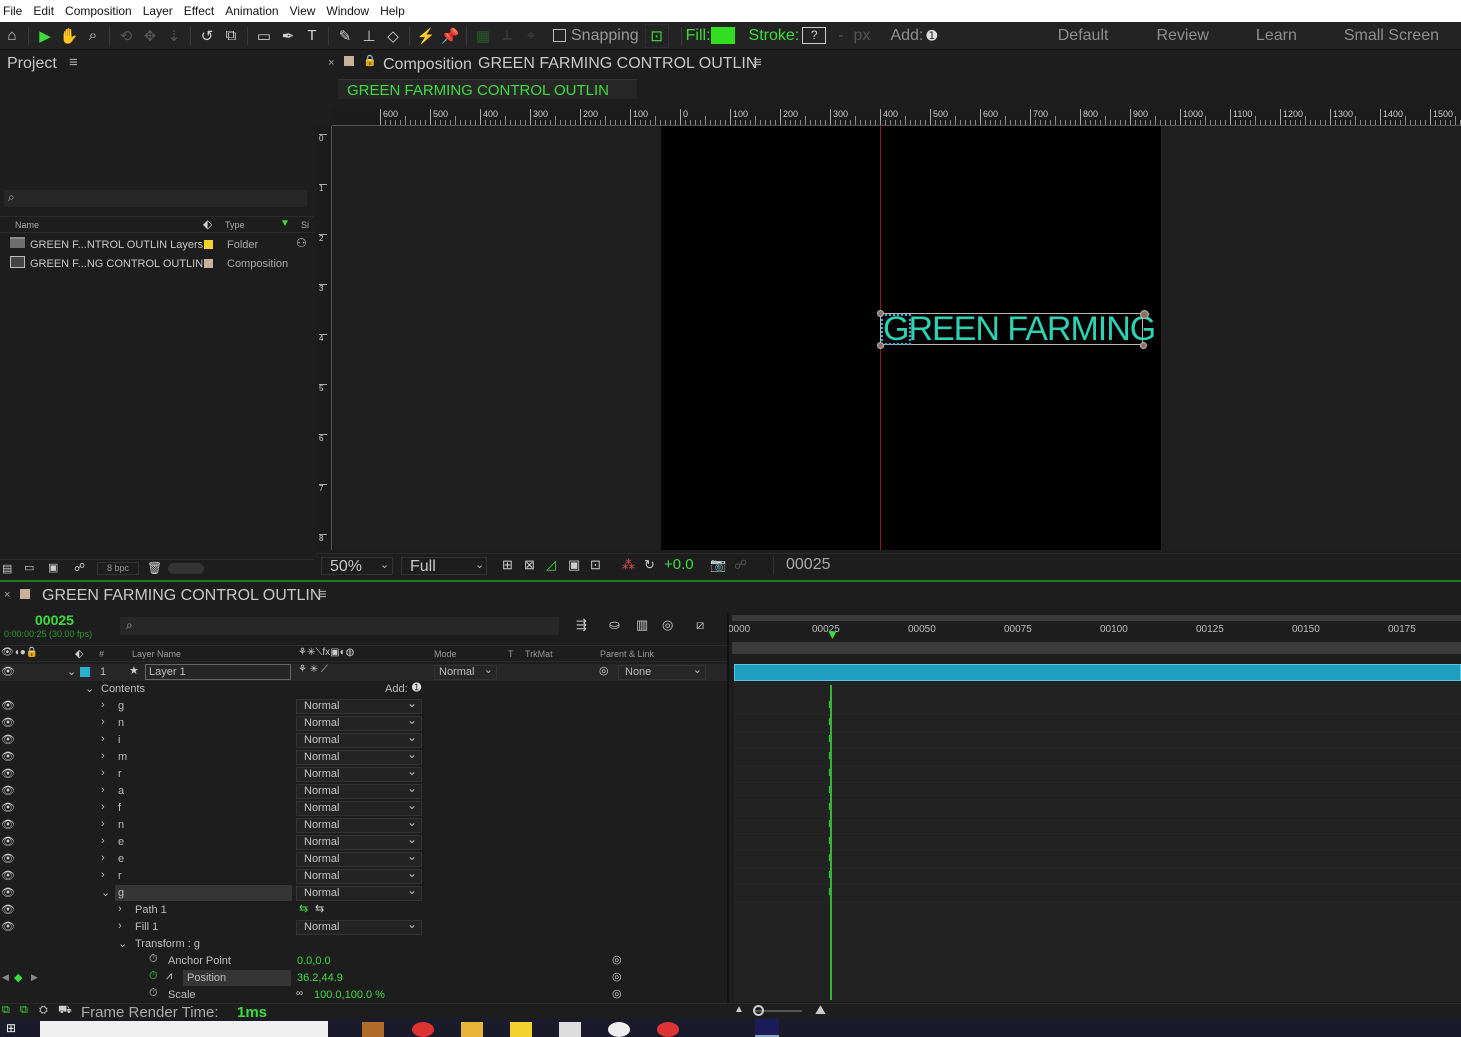 This screenshot has width=1461, height=1037. Describe the element at coordinates (364, 706) in the screenshot. I see `shape-group-row: 👁 › g Normal` at that location.